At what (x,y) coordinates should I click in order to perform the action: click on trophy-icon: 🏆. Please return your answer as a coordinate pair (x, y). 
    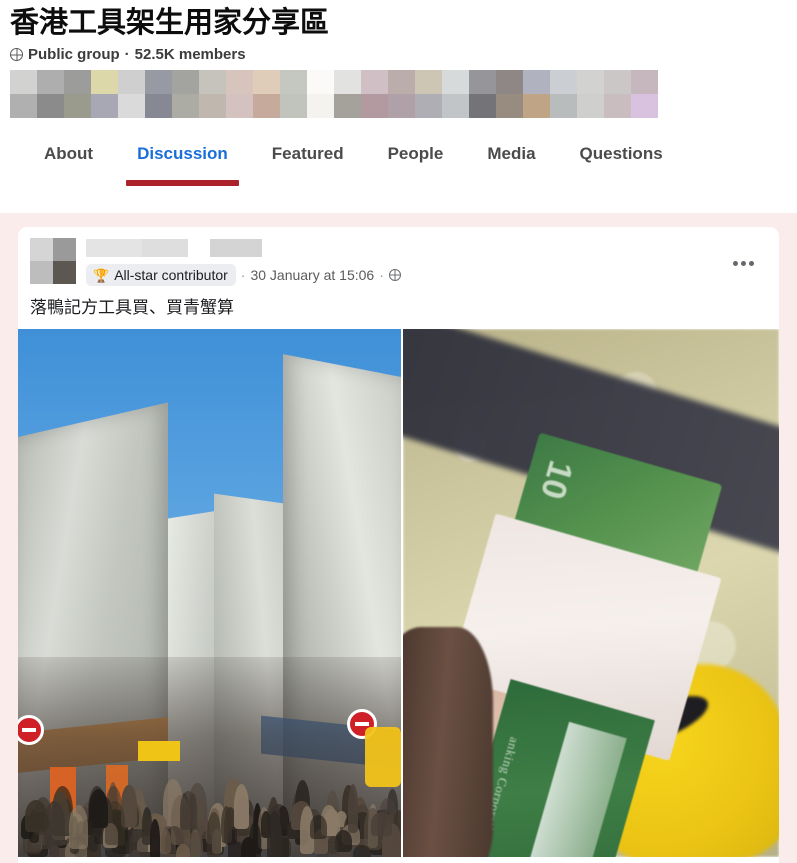
    Looking at the image, I should click on (101, 275).